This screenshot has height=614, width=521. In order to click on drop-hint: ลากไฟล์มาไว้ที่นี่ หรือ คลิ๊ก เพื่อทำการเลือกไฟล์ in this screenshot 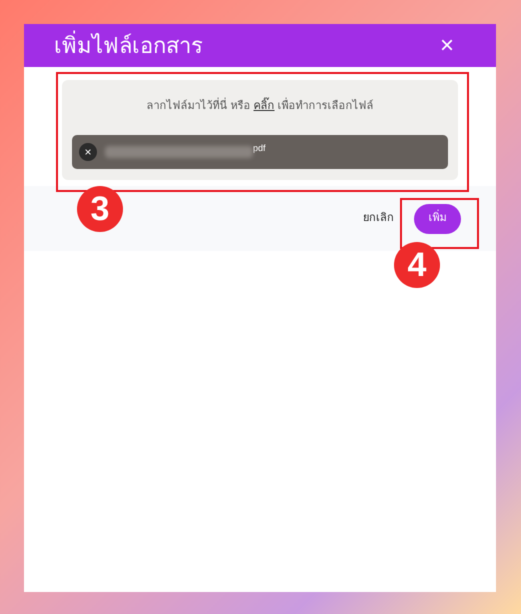, I will do `click(260, 106)`.